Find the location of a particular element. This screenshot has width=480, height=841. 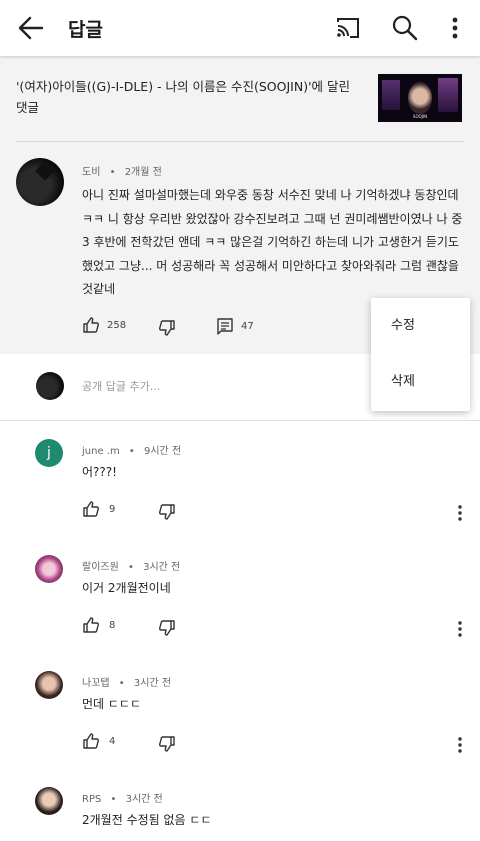

video-thumbnail: SOOJIN is located at coordinates (420, 98).